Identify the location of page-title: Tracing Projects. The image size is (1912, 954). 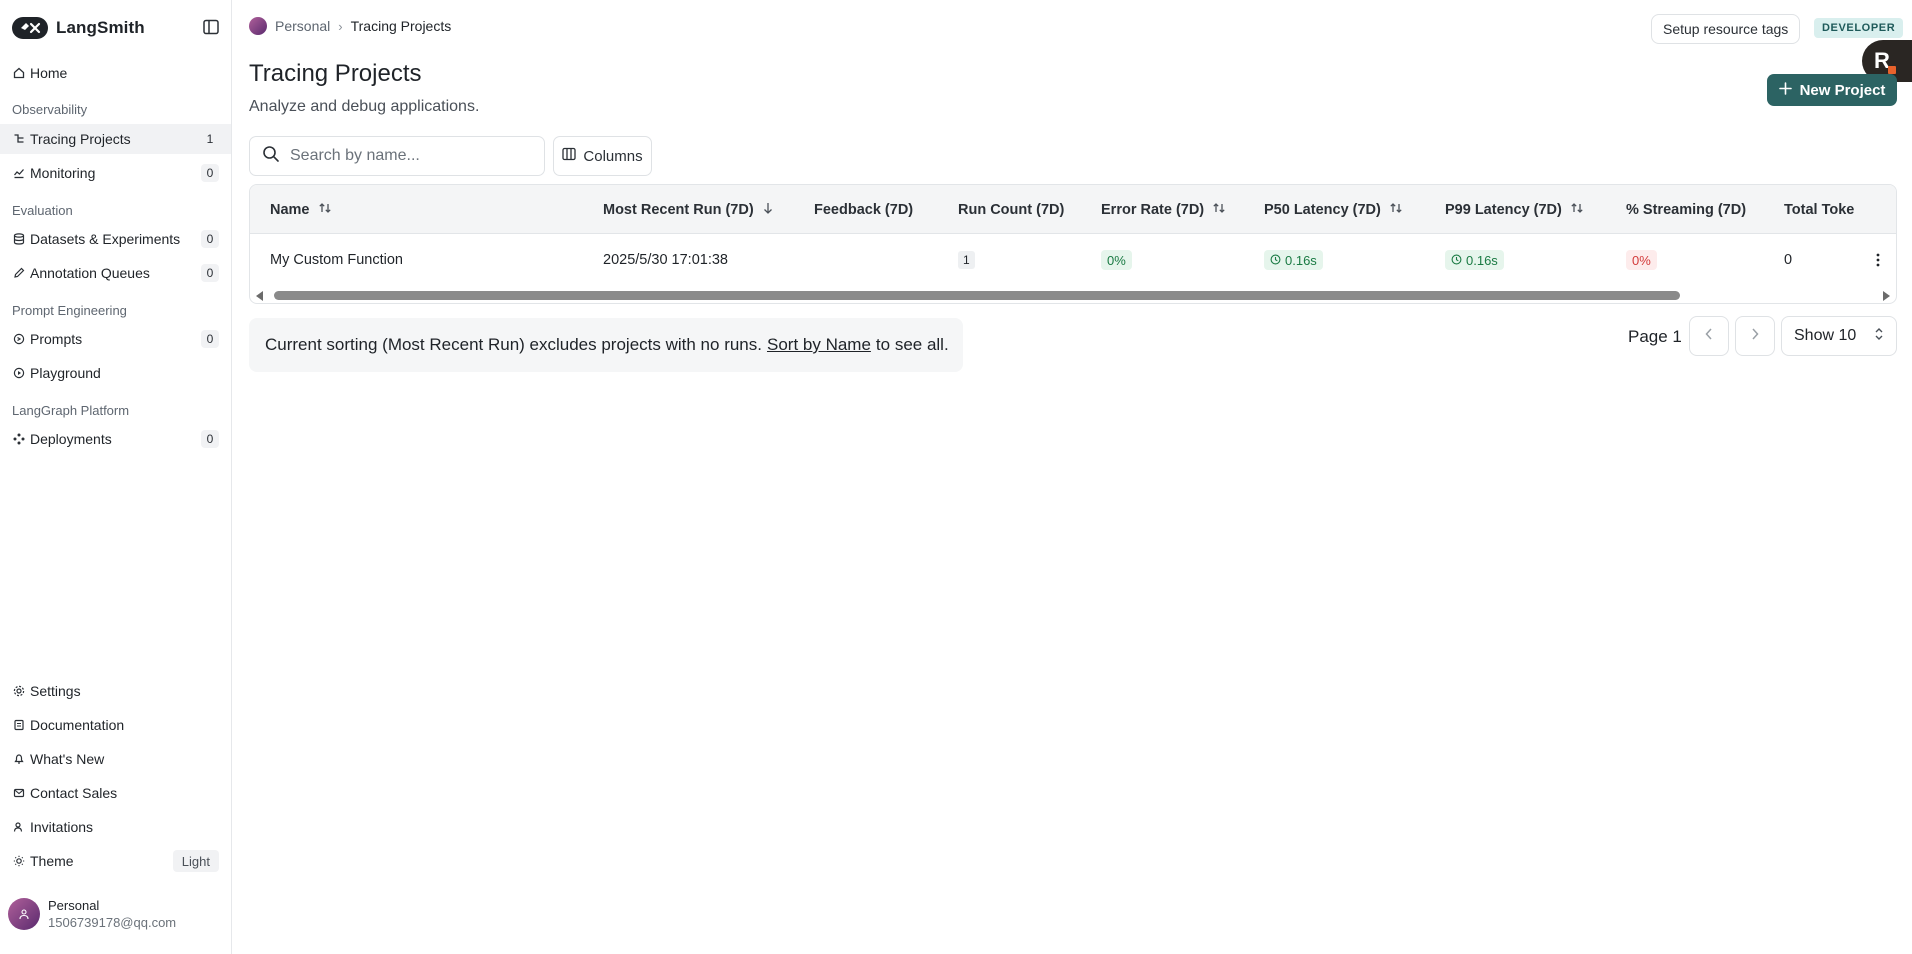
(335, 73).